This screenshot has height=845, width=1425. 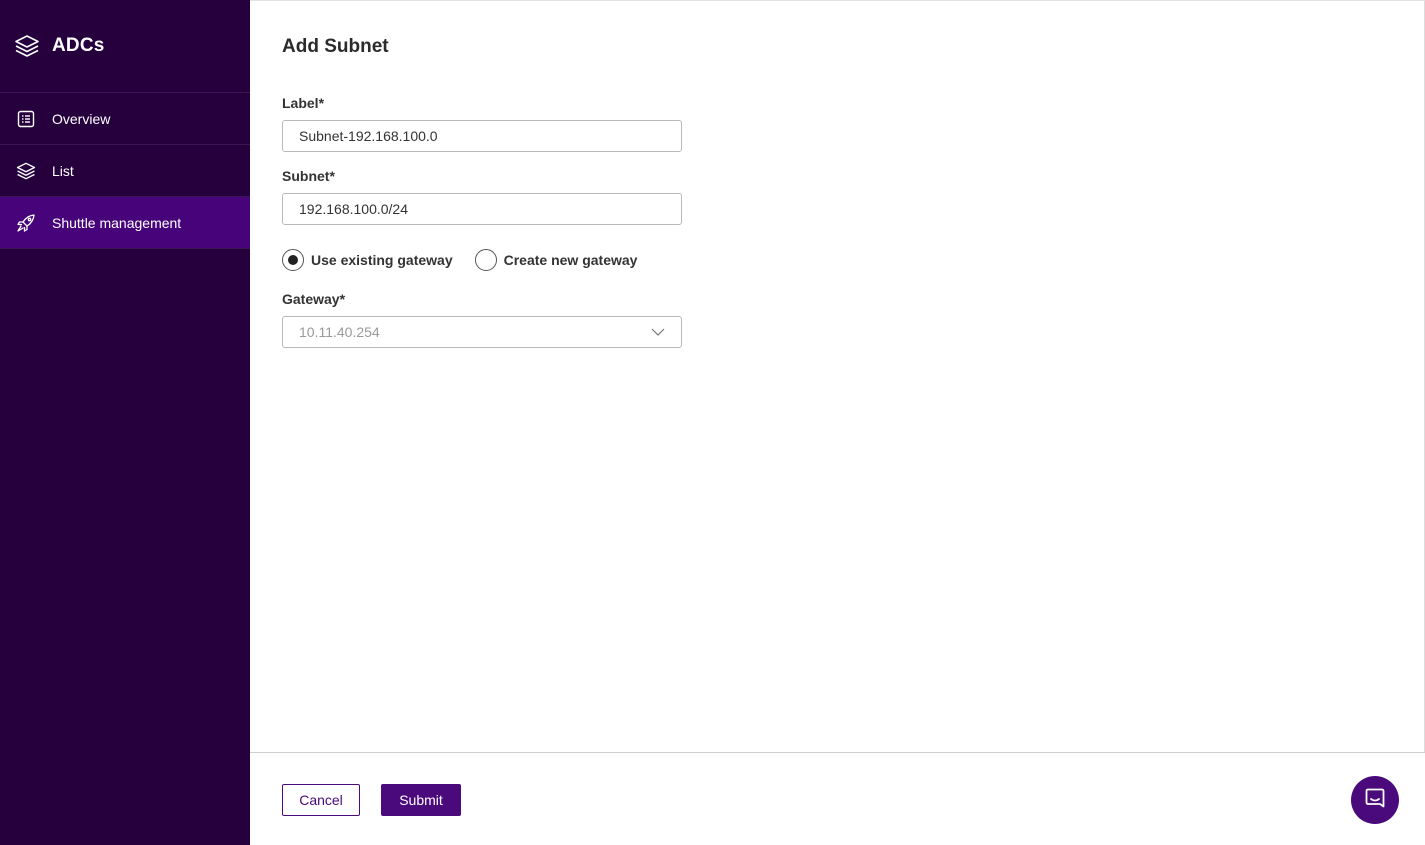 I want to click on subnet-field-label: Subnet*, so click(x=308, y=176).